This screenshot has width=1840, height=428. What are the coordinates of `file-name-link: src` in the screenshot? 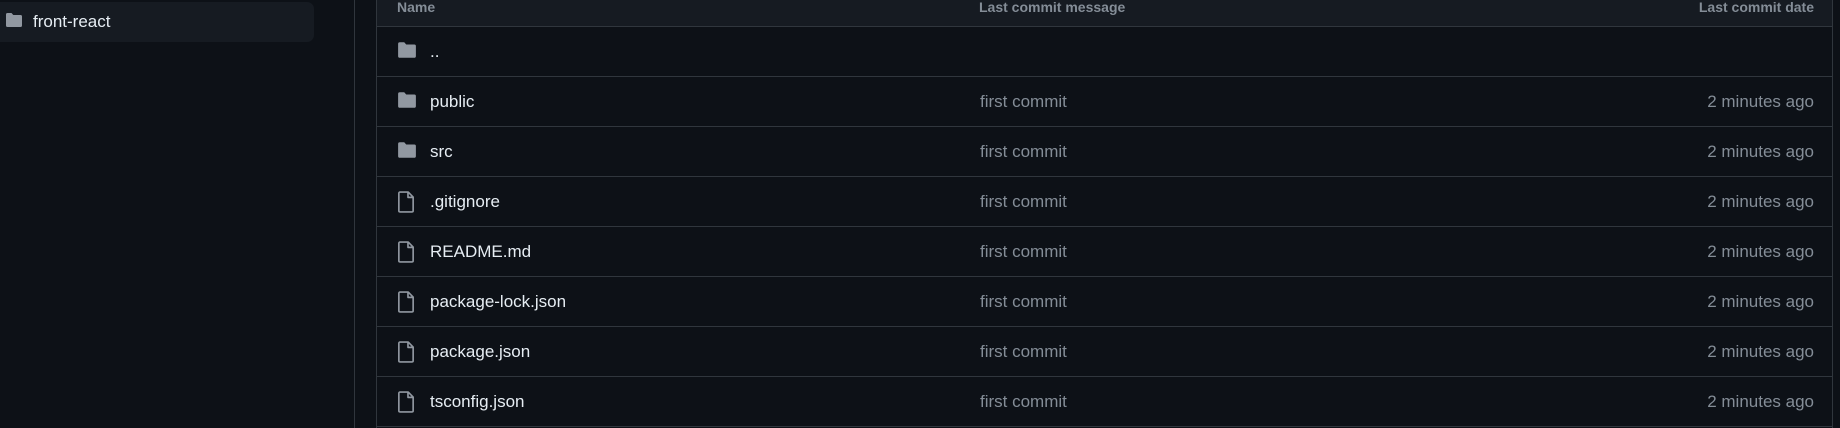 It's located at (441, 152).